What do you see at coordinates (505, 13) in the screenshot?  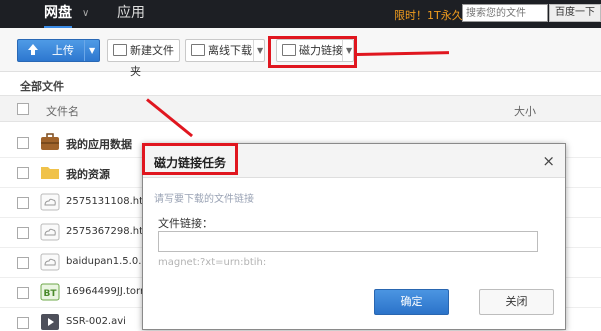 I see `search-input` at bounding box center [505, 13].